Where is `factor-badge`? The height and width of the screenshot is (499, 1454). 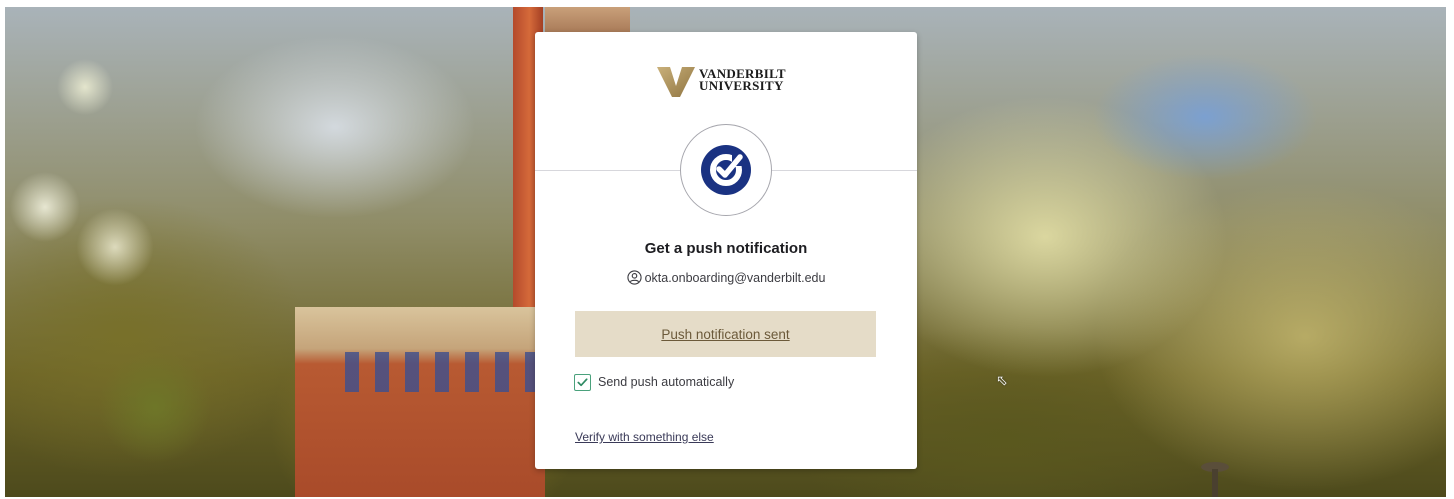 factor-badge is located at coordinates (726, 170).